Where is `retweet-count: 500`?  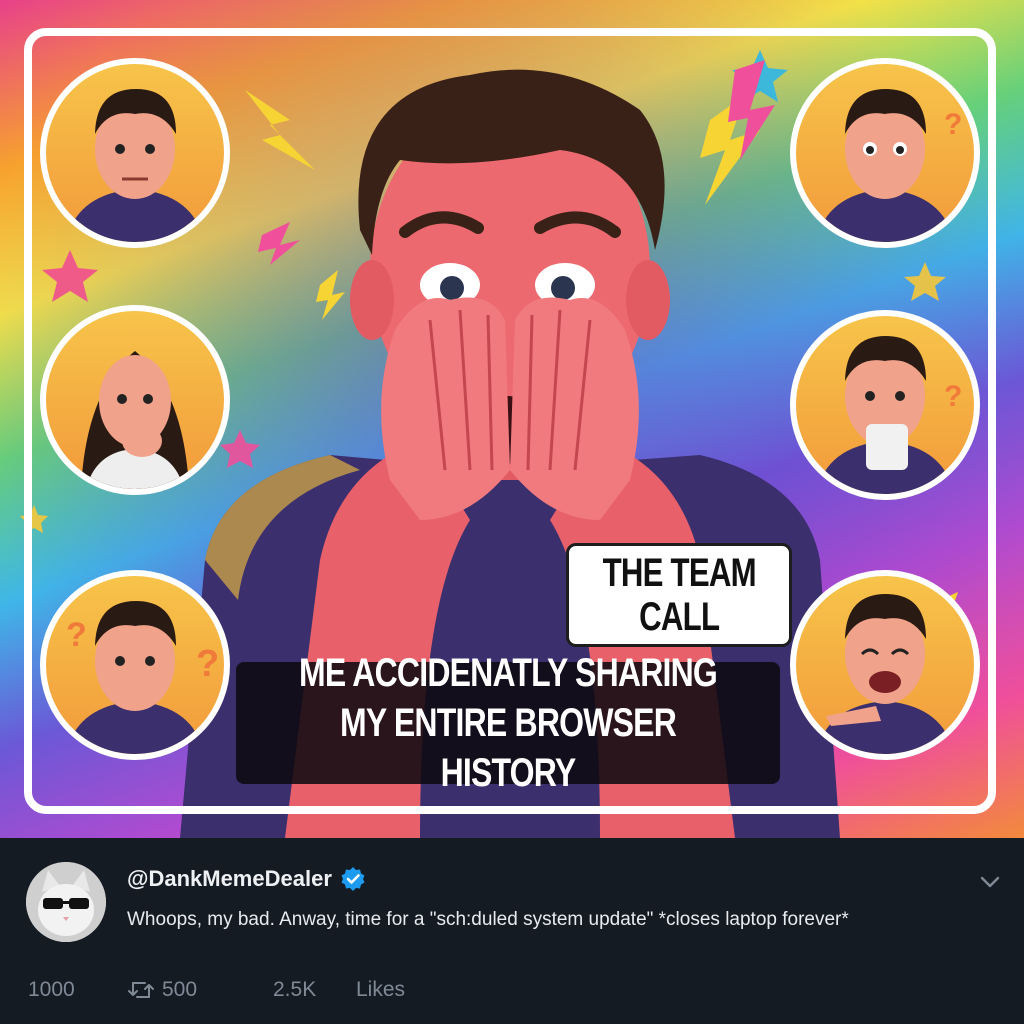 retweet-count: 500 is located at coordinates (179, 990).